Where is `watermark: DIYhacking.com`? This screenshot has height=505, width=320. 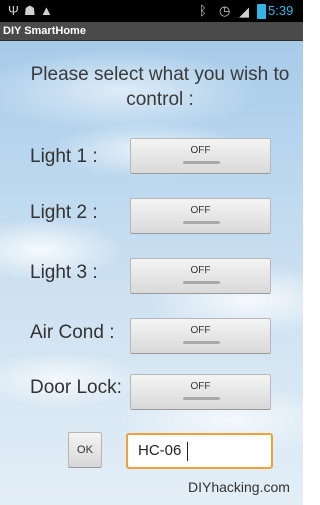 watermark: DIYhacking.com is located at coordinates (239, 487).